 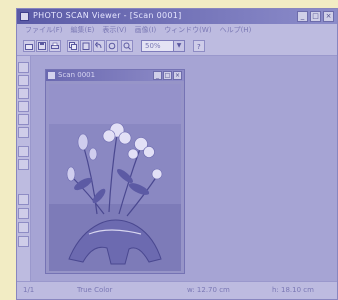 What do you see at coordinates (112, 46) in the screenshot?
I see `rotate-icon` at bounding box center [112, 46].